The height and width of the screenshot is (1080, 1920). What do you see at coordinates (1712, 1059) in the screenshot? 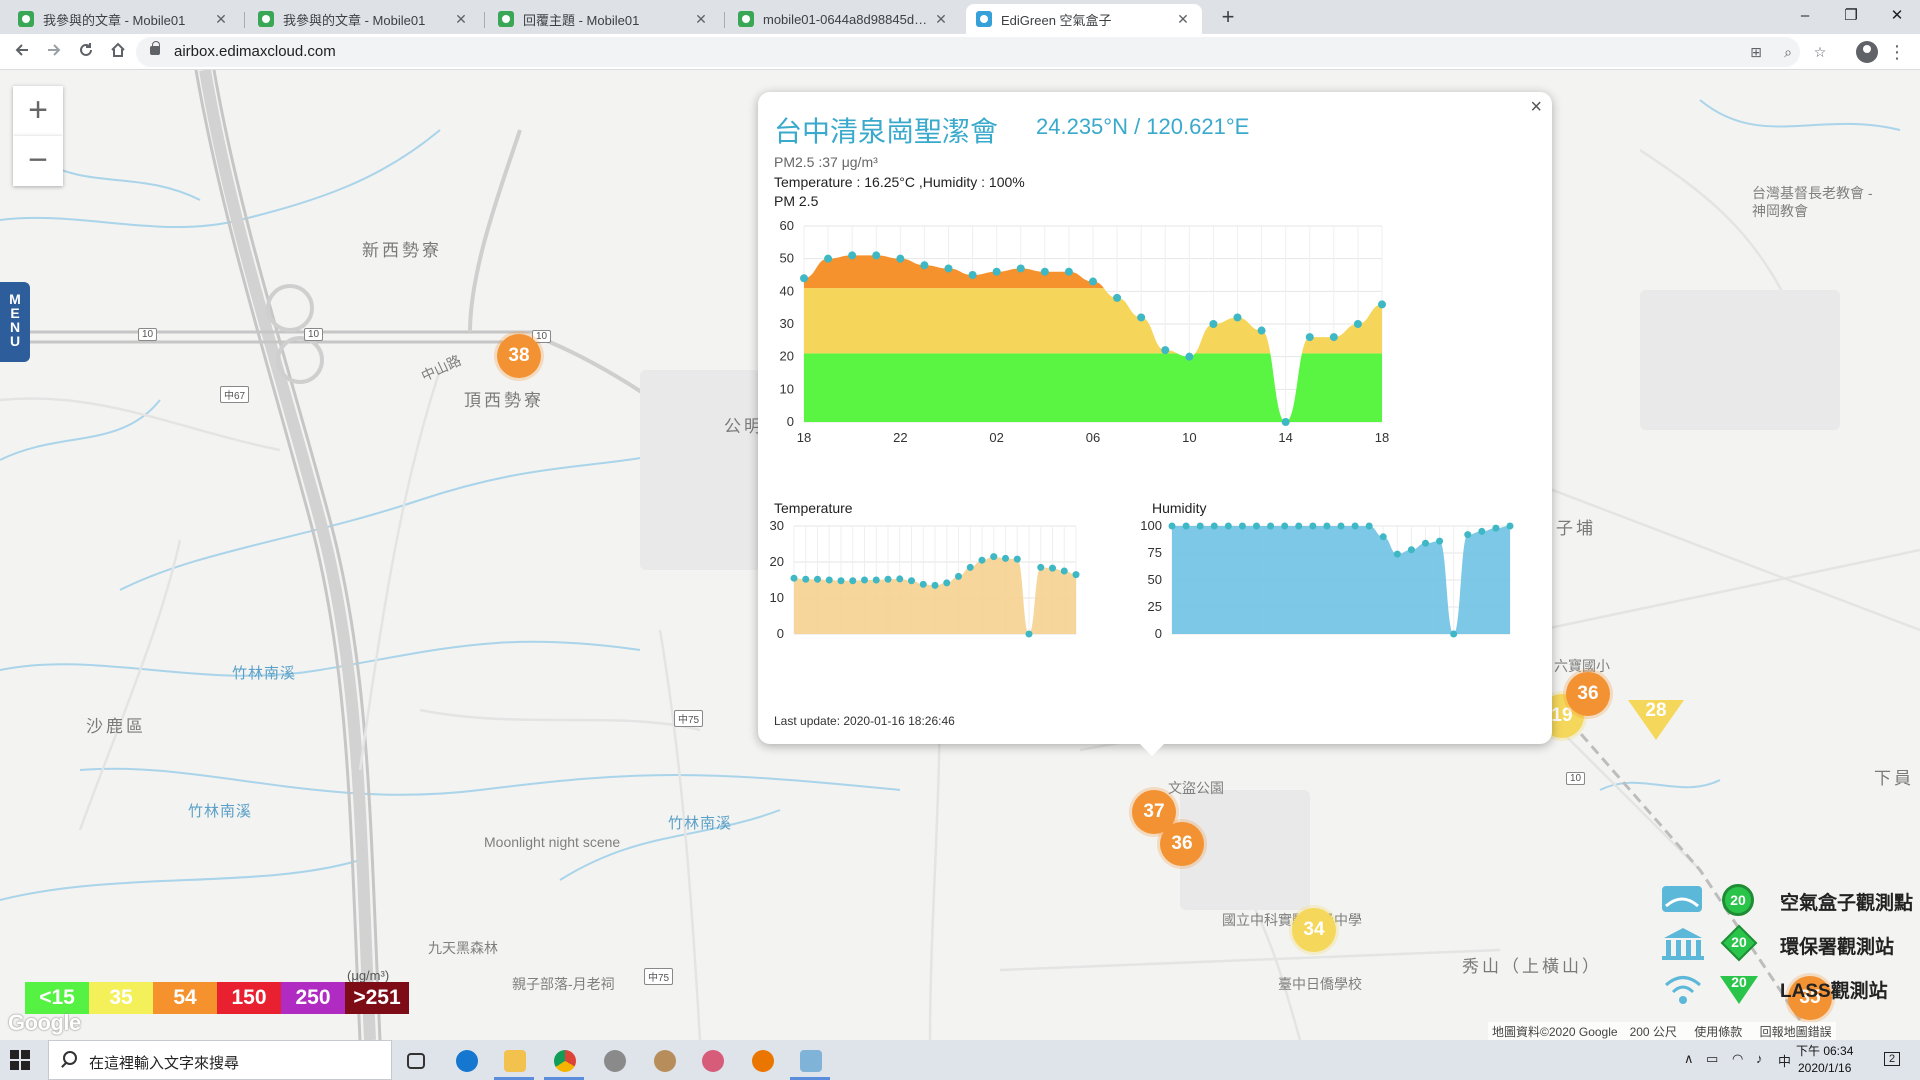
I see `battery-icon: ▭` at bounding box center [1712, 1059].